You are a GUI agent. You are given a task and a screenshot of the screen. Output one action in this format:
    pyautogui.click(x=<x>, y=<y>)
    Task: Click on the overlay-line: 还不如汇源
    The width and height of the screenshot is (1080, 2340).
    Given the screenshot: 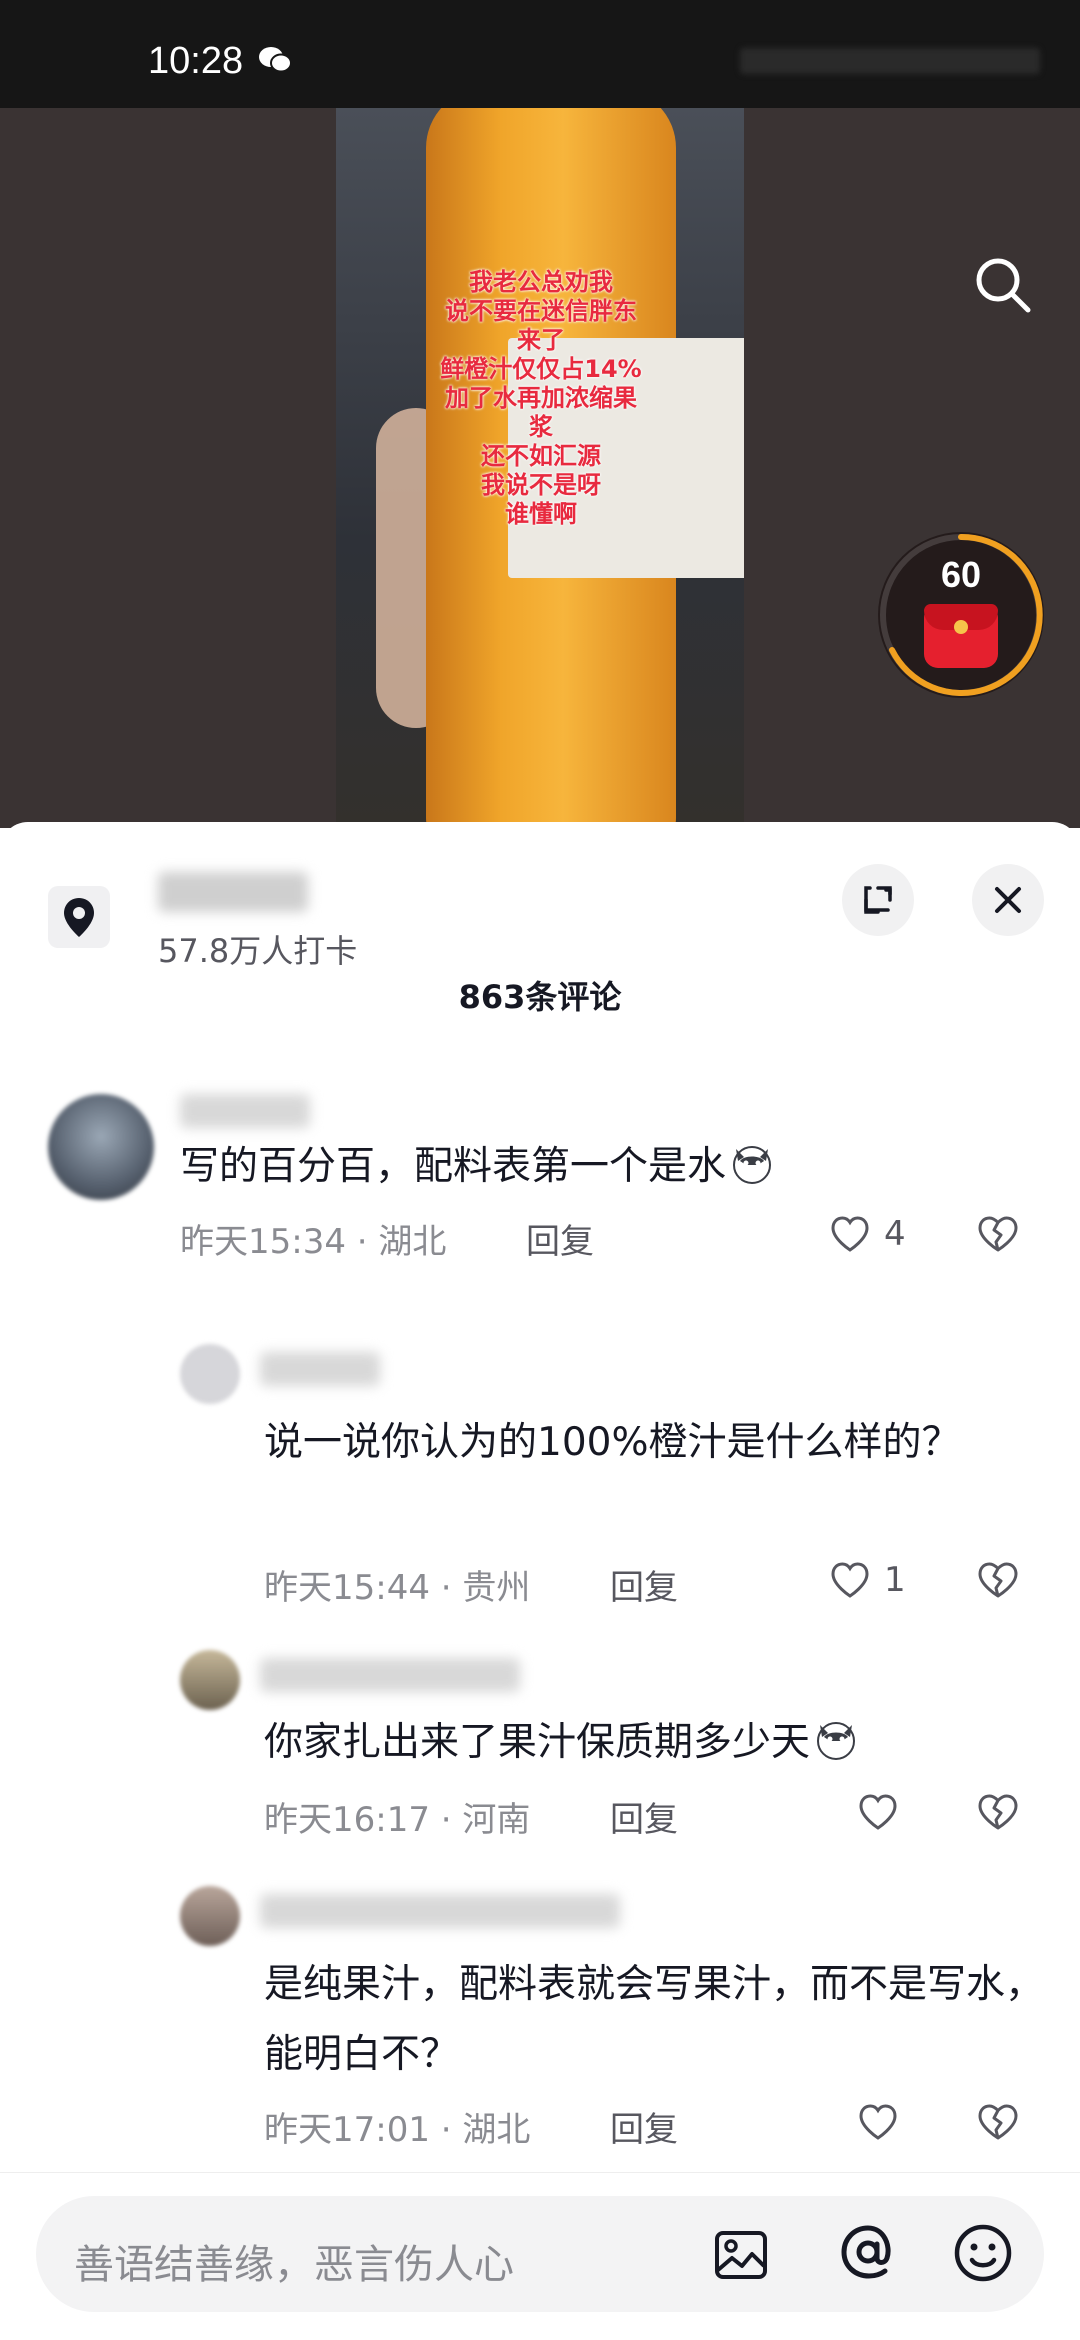 What is the action you would take?
    pyautogui.click(x=541, y=456)
    